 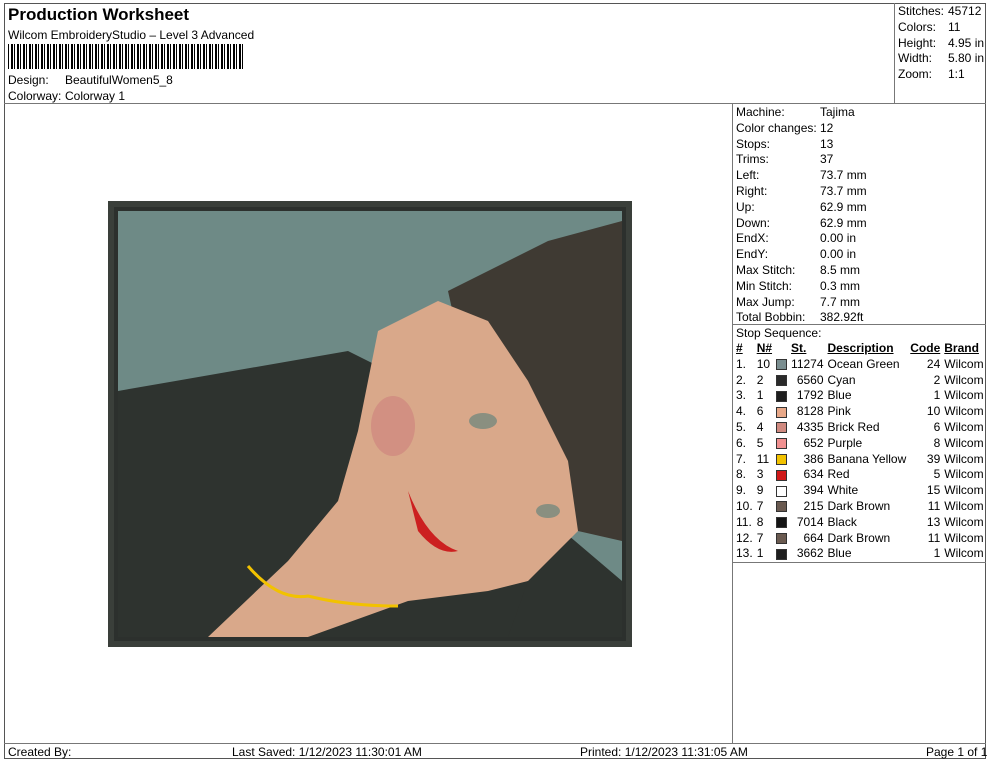 What do you see at coordinates (125, 56) in the screenshot?
I see `barcode` at bounding box center [125, 56].